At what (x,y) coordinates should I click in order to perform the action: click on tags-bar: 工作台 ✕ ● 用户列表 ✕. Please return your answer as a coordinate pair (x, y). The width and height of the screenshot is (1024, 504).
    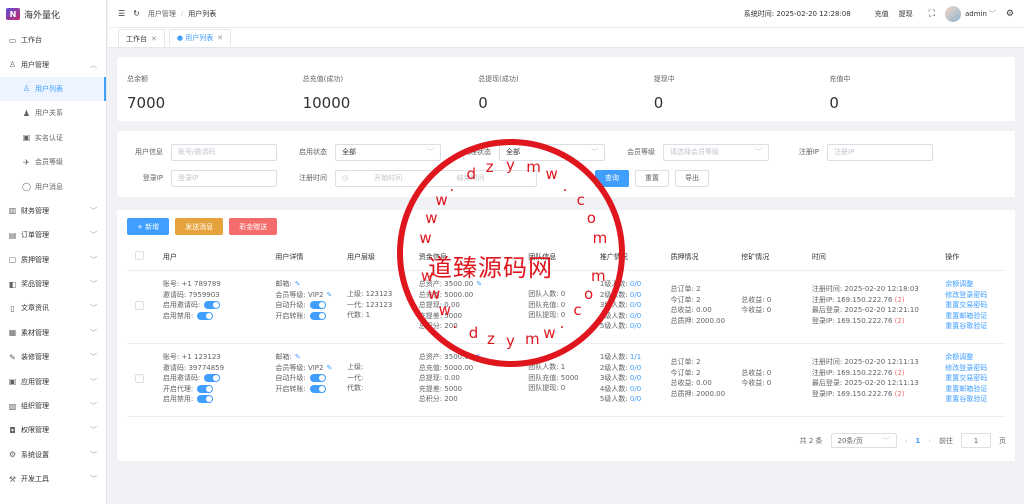
    Looking at the image, I should click on (566, 38).